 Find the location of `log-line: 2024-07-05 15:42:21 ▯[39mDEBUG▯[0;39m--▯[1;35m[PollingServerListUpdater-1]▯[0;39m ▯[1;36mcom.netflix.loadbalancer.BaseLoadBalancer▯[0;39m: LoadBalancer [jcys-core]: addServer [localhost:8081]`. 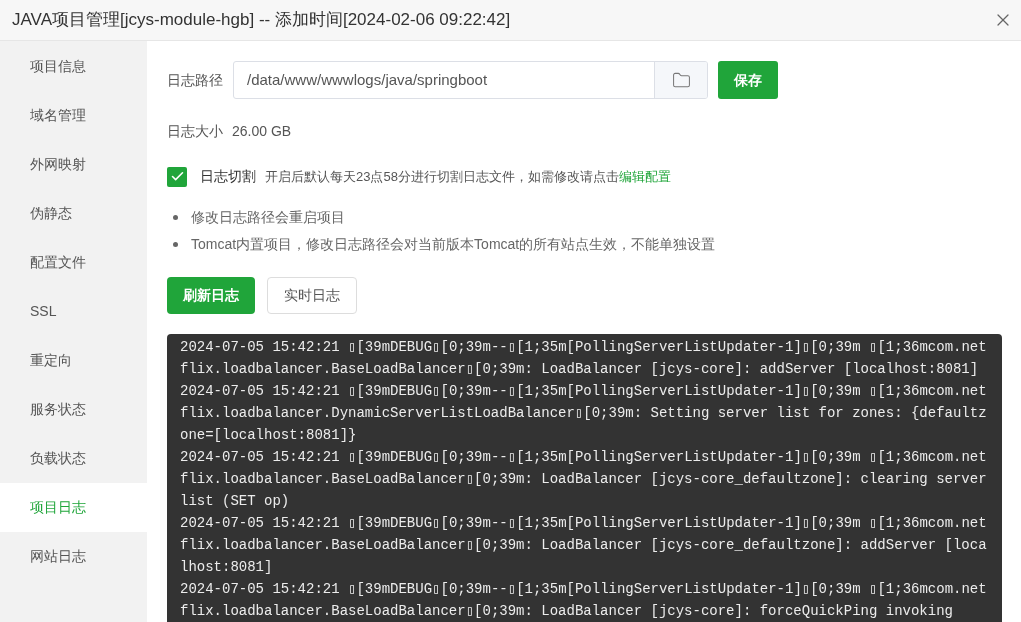

log-line: 2024-07-05 15:42:21 ▯[39mDEBUG▯[0;39m--▯[1;35m[PollingServerListUpdater-1]▯[0;39m ▯[1;36mcom.netflix.loadbalancer.BaseLoadBalancer▯[0;39m: LoadBalancer [jcys-core]: addServer [localhost:8081] is located at coordinates (584, 358).